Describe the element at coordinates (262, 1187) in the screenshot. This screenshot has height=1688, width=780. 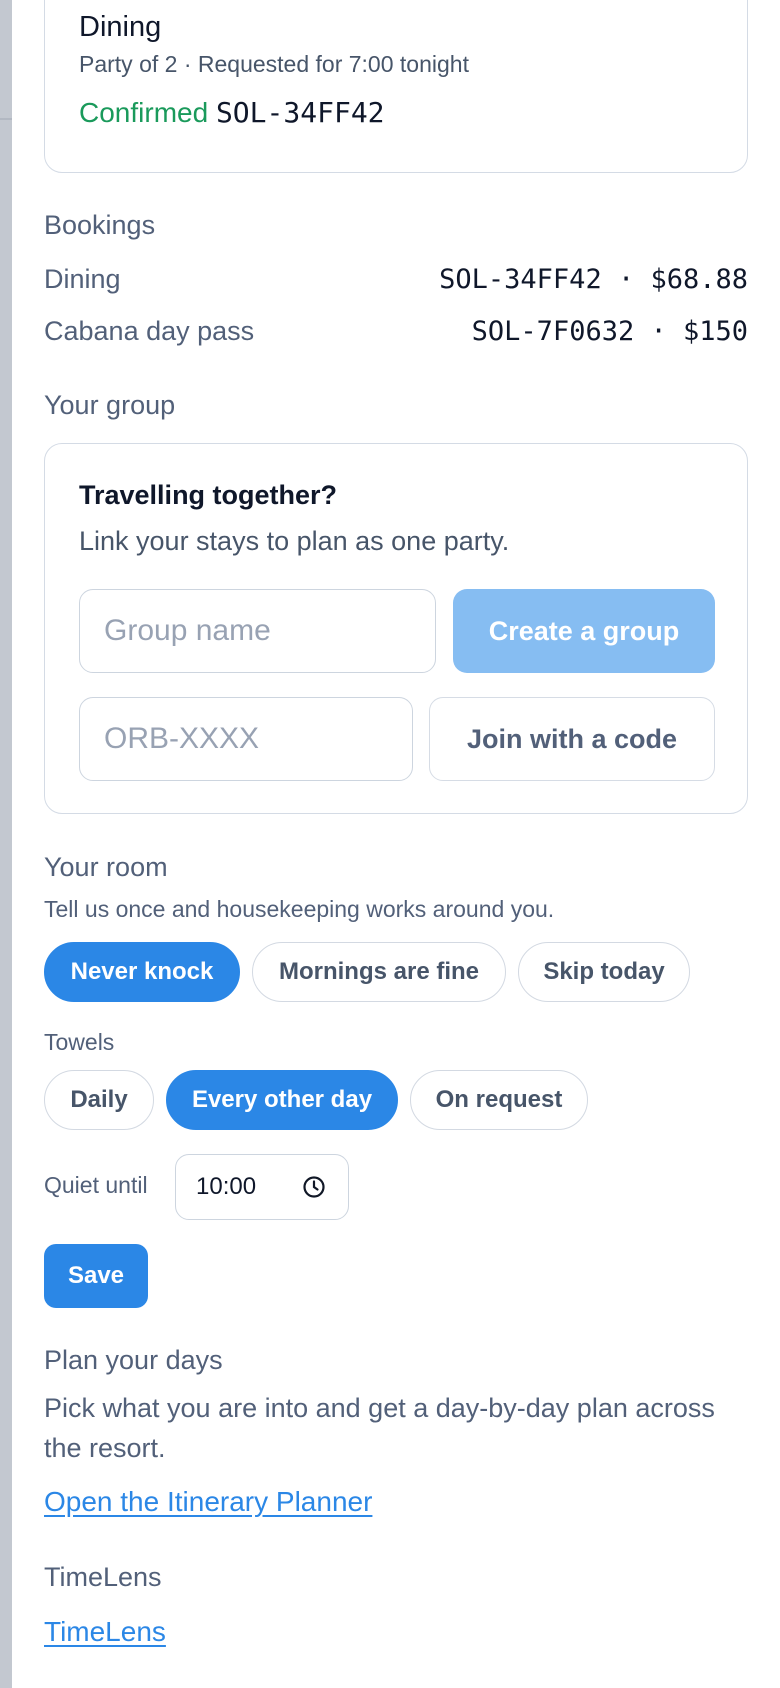
I see `quiet-until-time-input: 10:00` at that location.